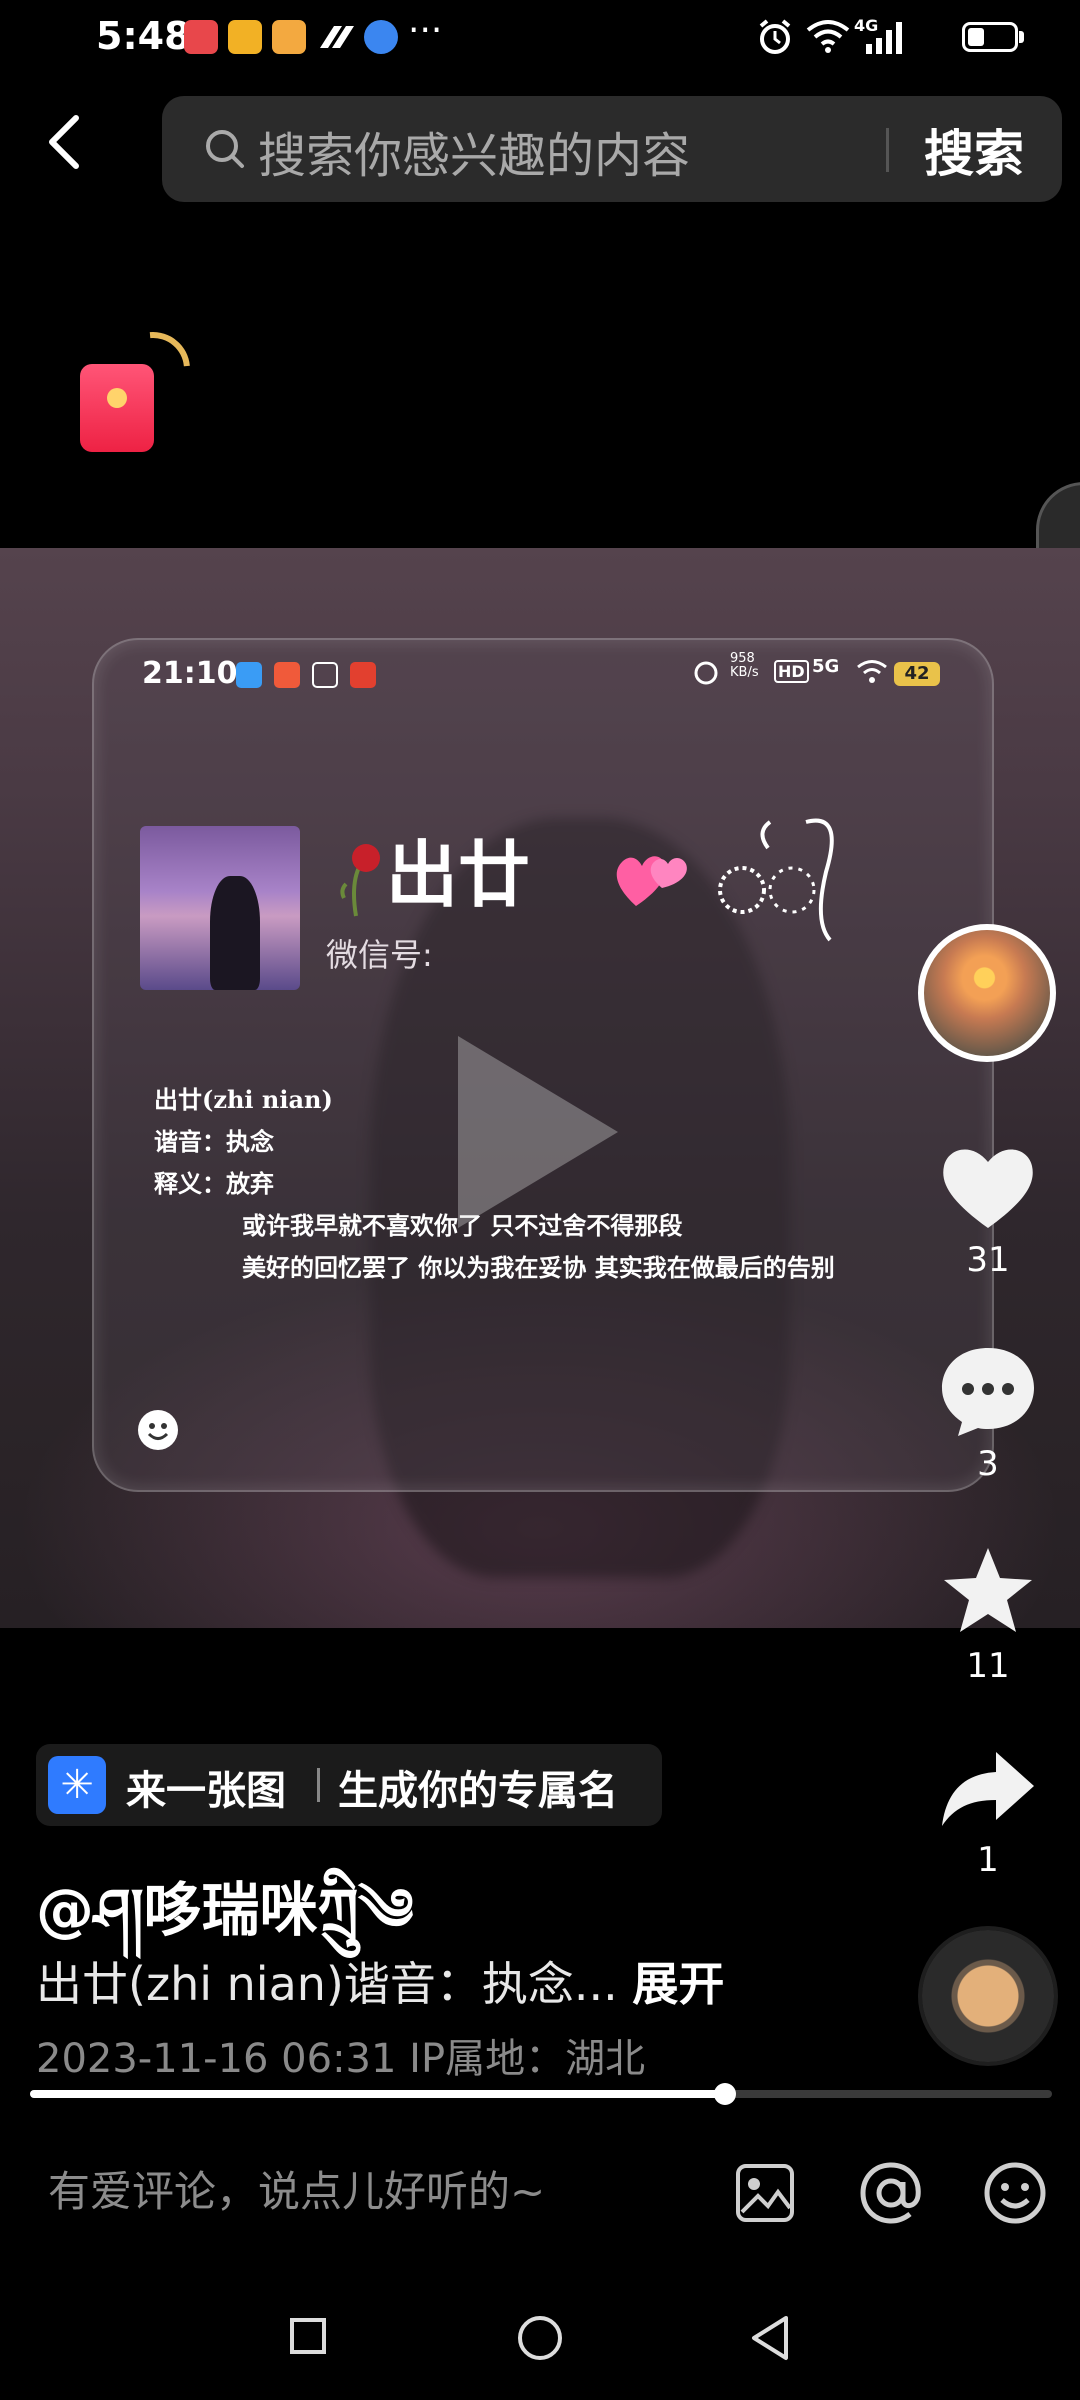 This screenshot has height=2400, width=1080. Describe the element at coordinates (990, 37) in the screenshot. I see `battery-icon` at that location.